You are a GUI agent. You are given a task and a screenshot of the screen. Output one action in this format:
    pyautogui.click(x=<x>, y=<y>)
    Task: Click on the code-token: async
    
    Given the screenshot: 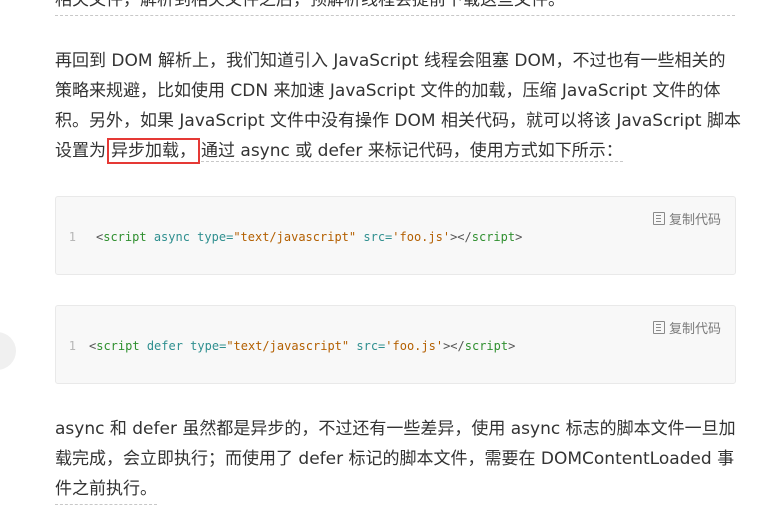 What is the action you would take?
    pyautogui.click(x=168, y=237)
    